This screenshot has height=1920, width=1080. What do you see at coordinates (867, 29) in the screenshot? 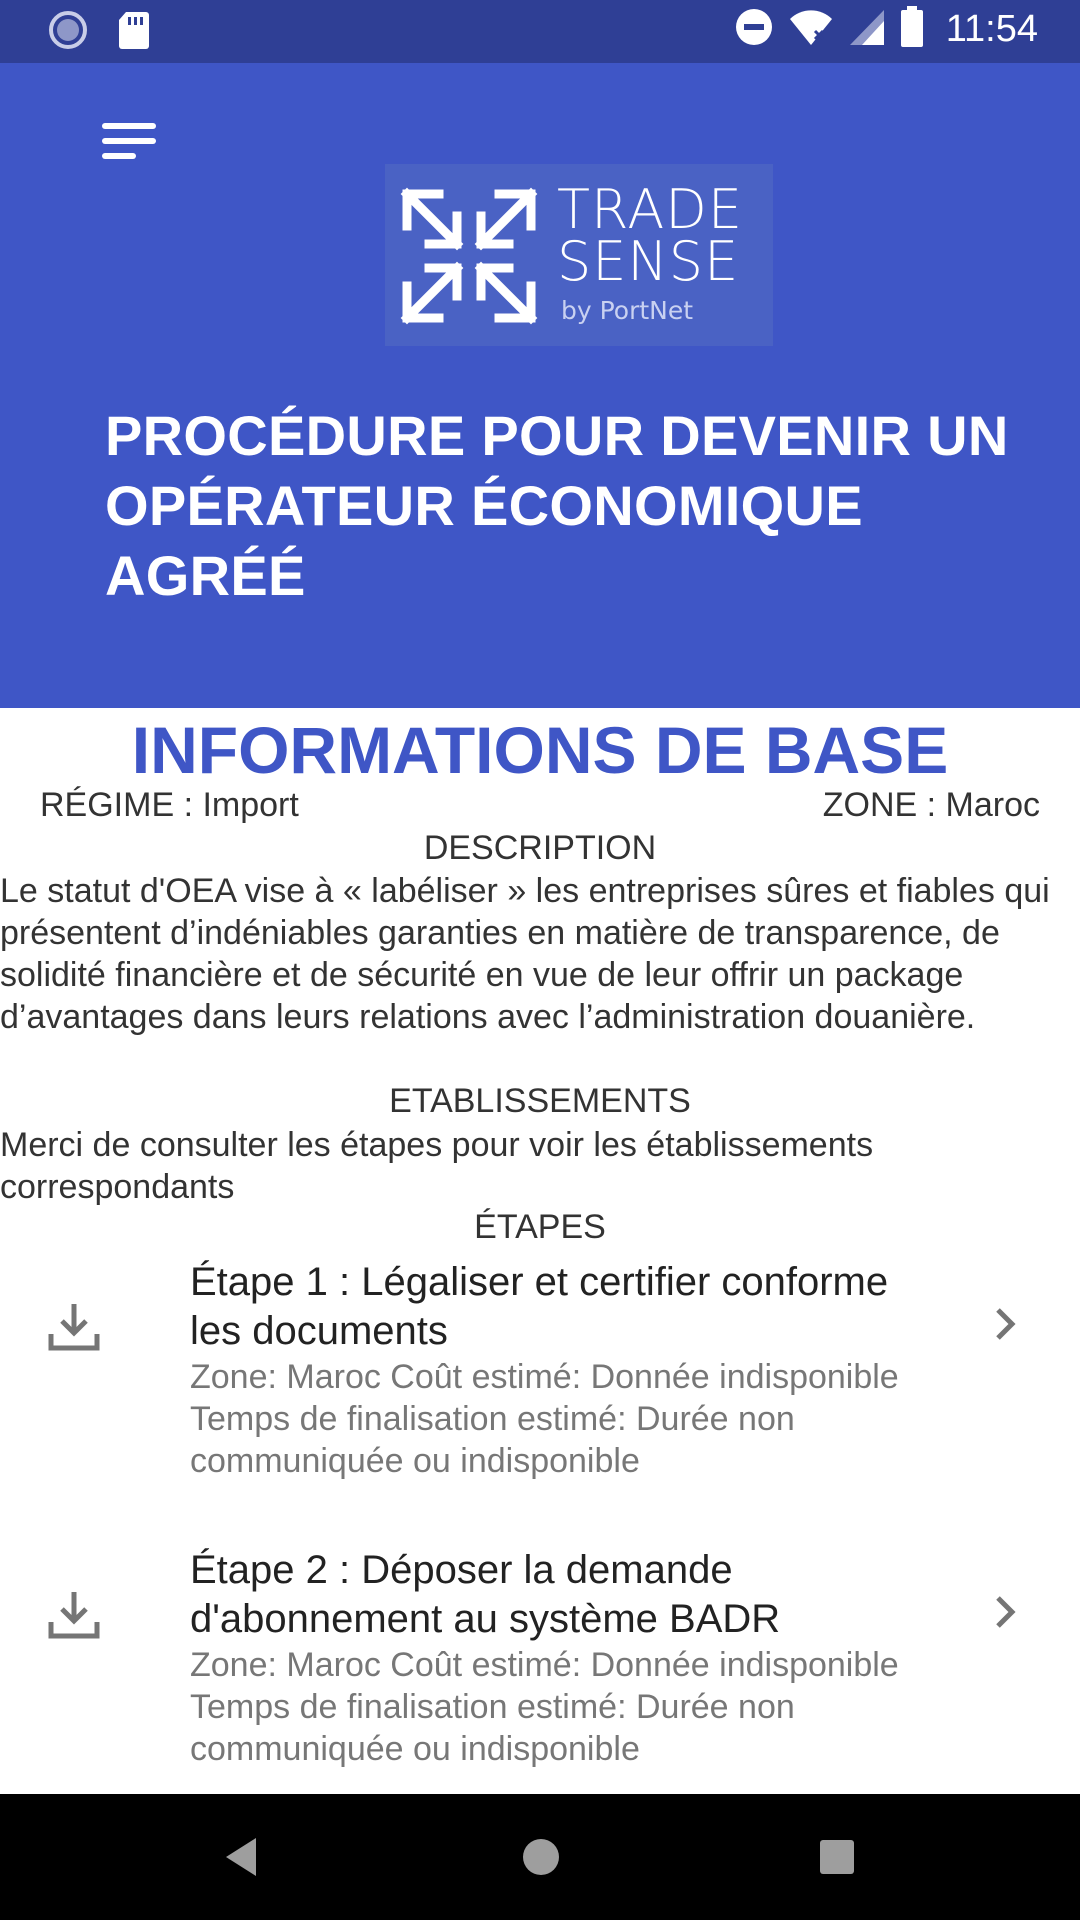
I see `signal-icon` at bounding box center [867, 29].